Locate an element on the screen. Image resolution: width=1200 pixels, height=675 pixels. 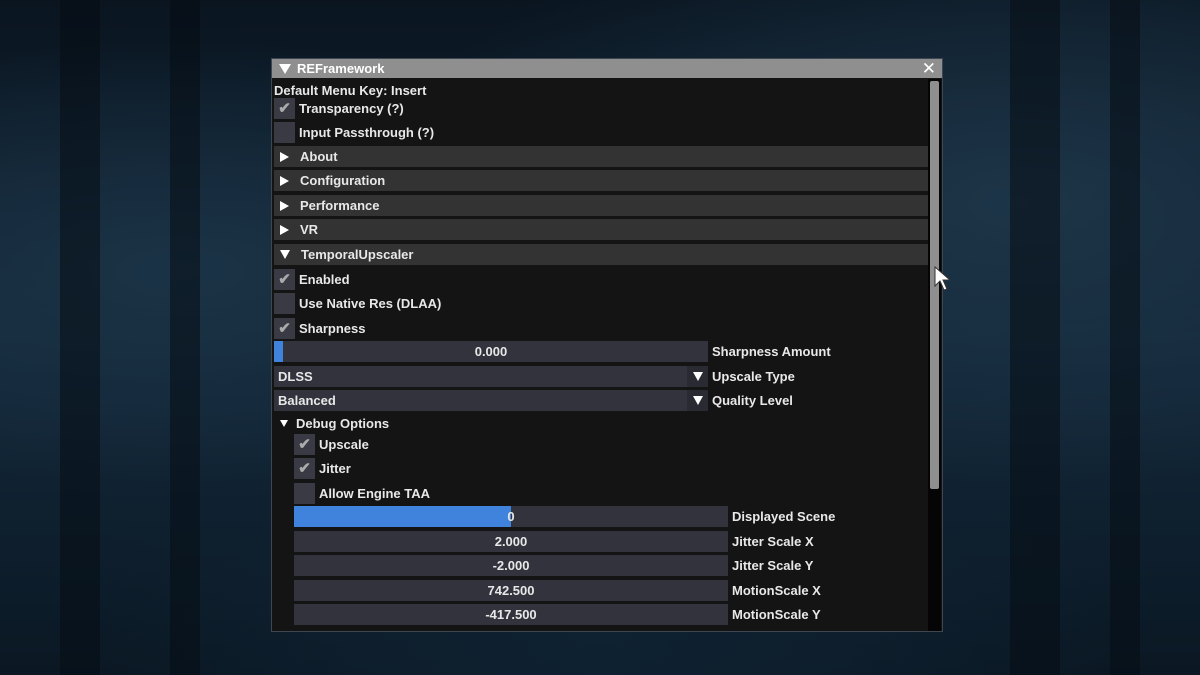
tree-node-label: Debug Options is located at coordinates (343, 423).